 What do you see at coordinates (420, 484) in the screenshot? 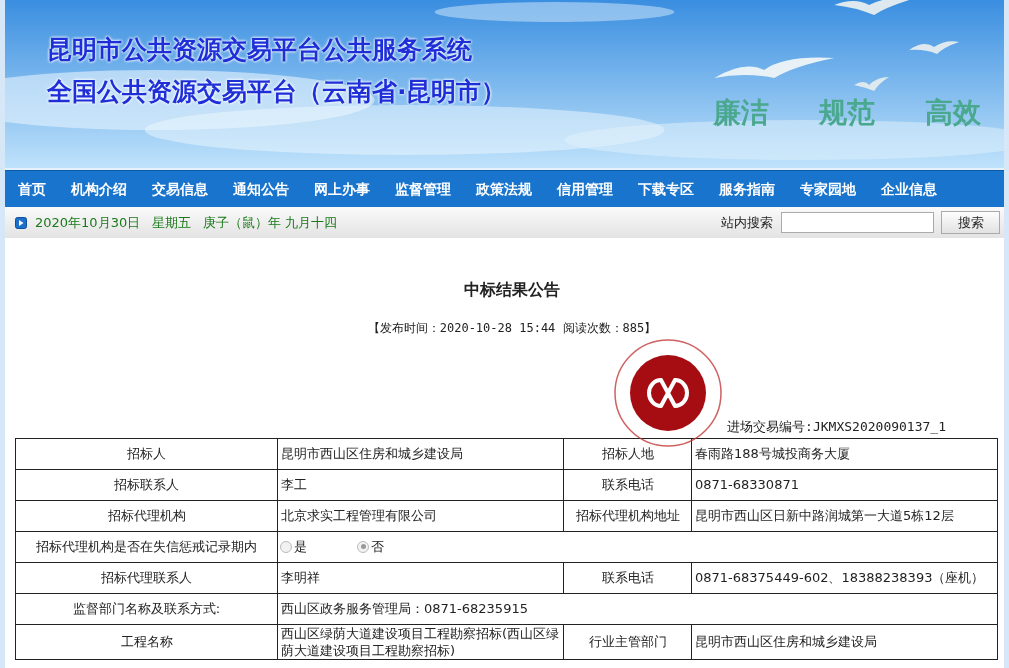
I see `table-cell: 李工` at bounding box center [420, 484].